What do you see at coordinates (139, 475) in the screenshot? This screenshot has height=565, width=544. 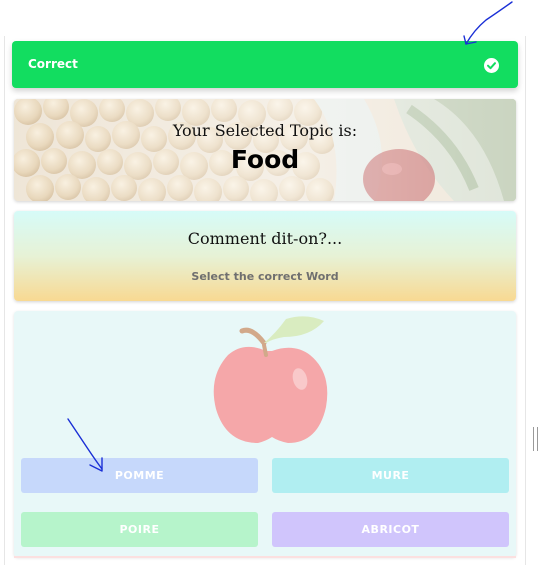 I see `option-pomme-button: POMME` at bounding box center [139, 475].